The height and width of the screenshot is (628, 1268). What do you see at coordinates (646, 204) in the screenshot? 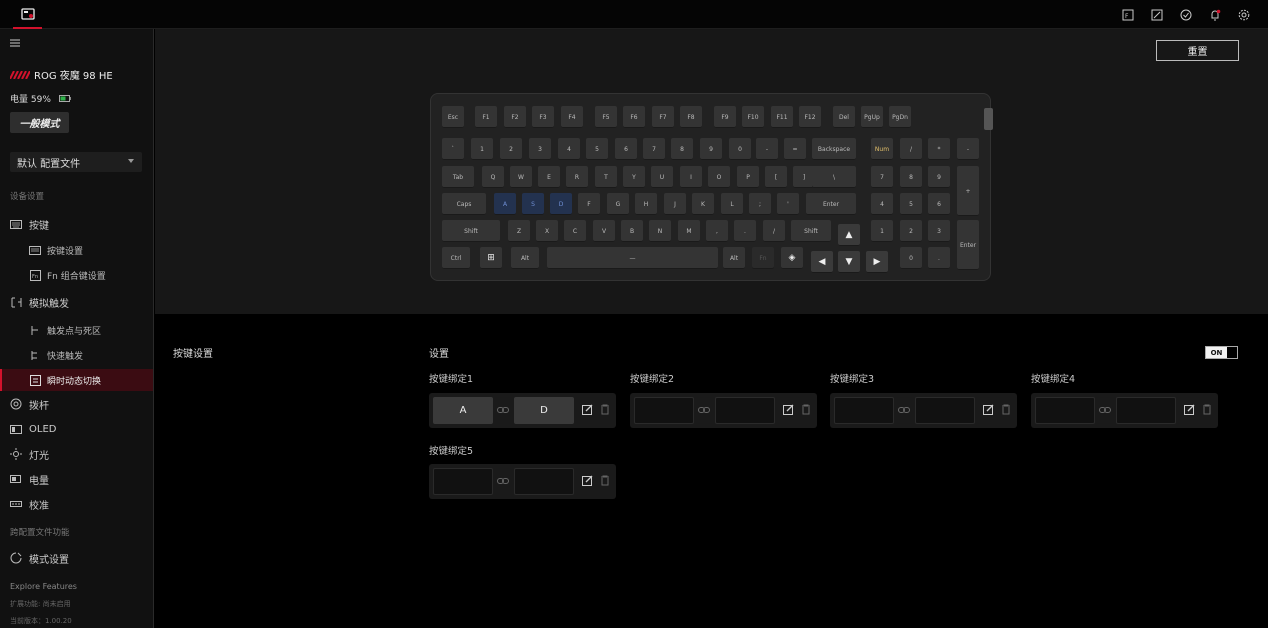
I see `key-h: H` at bounding box center [646, 204].